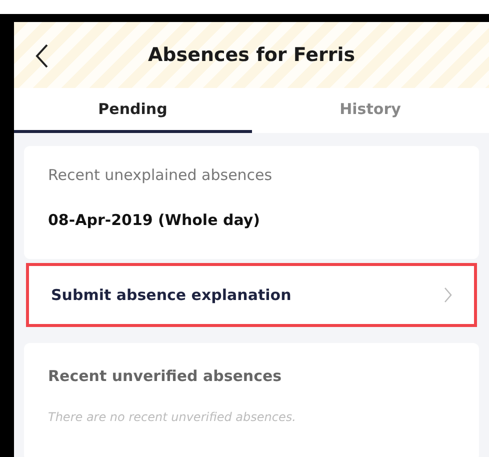 Image resolution: width=489 pixels, height=457 pixels. Describe the element at coordinates (165, 376) in the screenshot. I see `section-heading: Recent unverified absences` at that location.